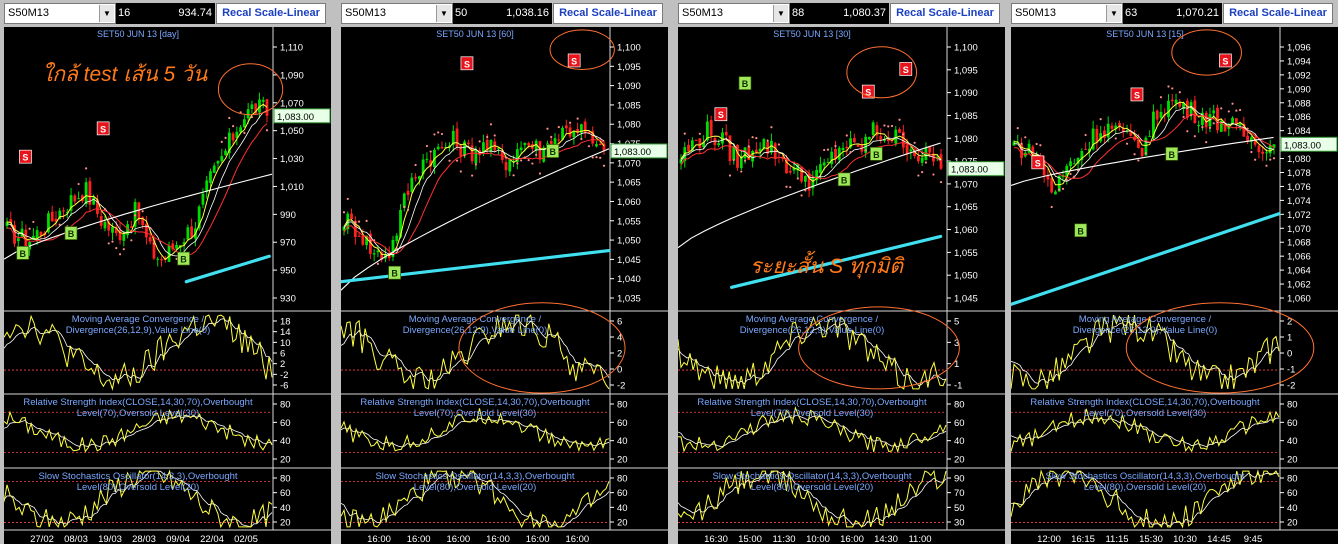 The image size is (1338, 544). What do you see at coordinates (849, 13) in the screenshot?
I see `cursor-price: 1,080.37` at bounding box center [849, 13].